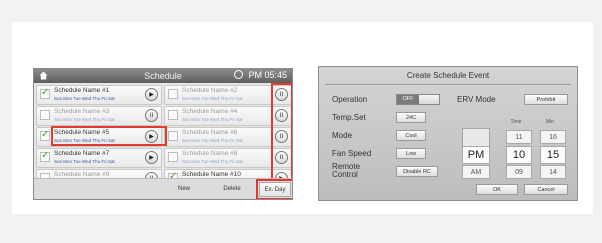  Describe the element at coordinates (210, 111) in the screenshot. I see `schedule-name: Schedule Name #4` at that location.